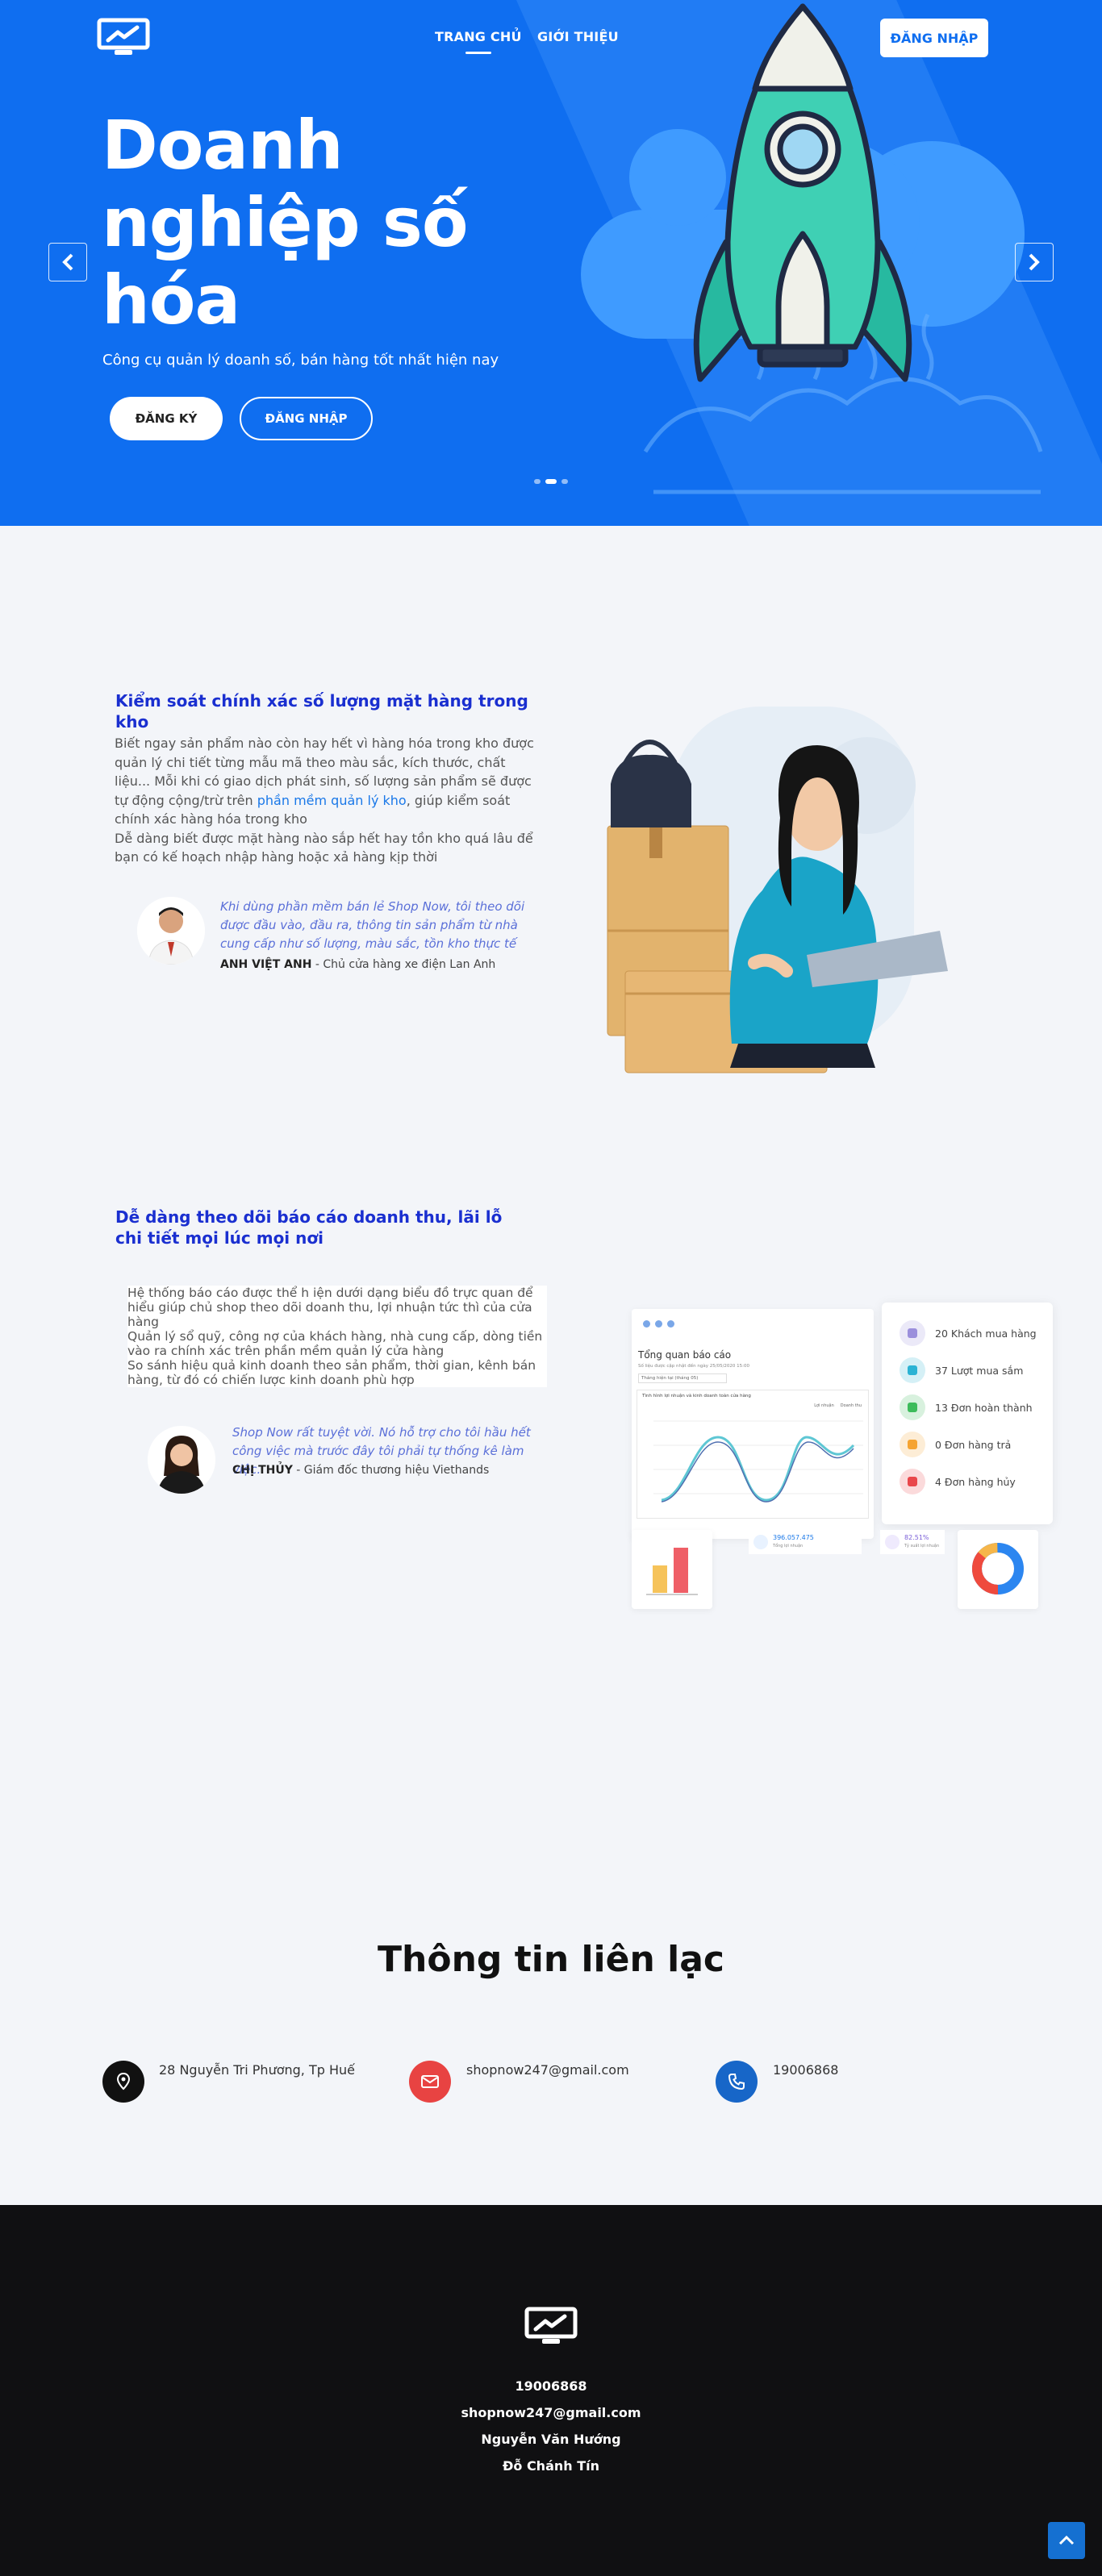  Describe the element at coordinates (912, 1542) in the screenshot. I see `profit-rate-card: 82.51% Tỷ suất lợi nhuận` at that location.